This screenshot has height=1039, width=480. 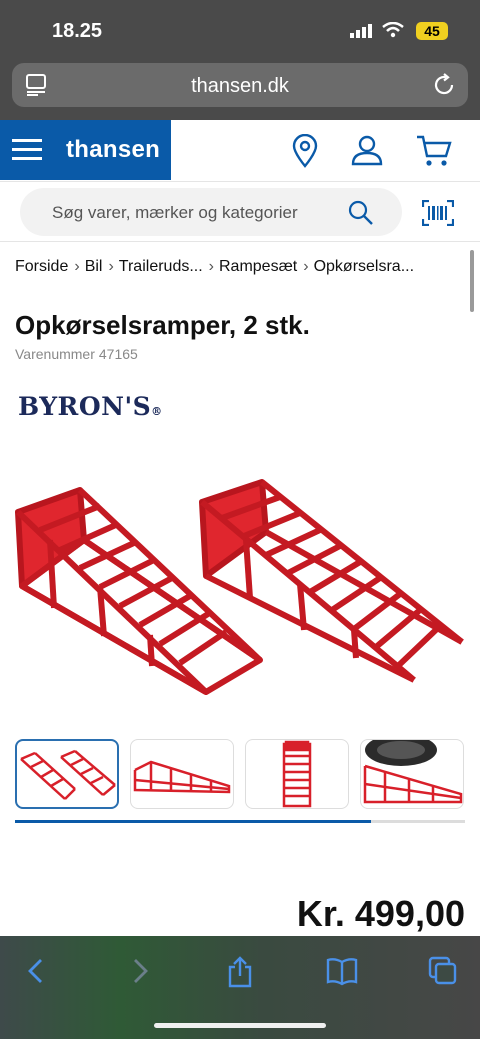 I want to click on share-icon, so click(x=240, y=972).